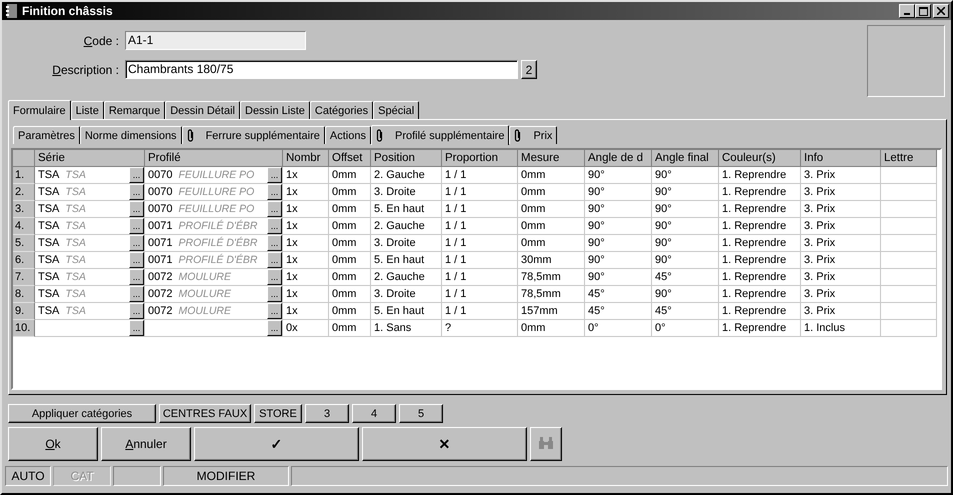 This screenshot has height=495, width=953. What do you see at coordinates (90, 158) in the screenshot?
I see `column-header: Série` at bounding box center [90, 158].